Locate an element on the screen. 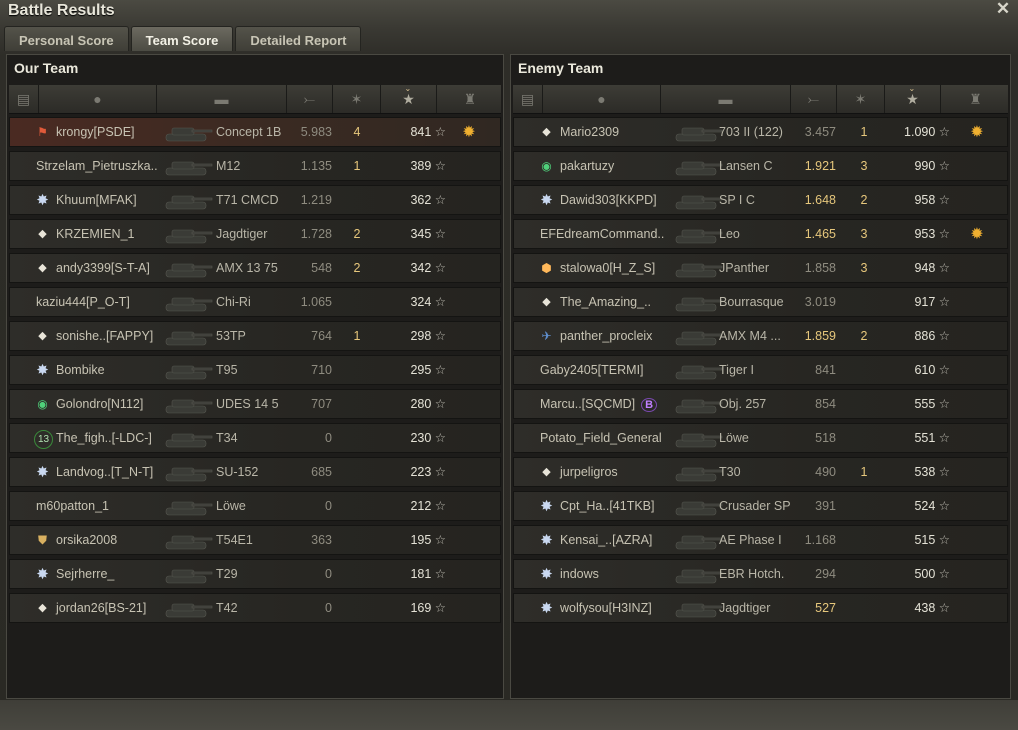  player-row: ✸ Khuum[MFAK] T71 CMCD 1.219 362 ☆ is located at coordinates (255, 200).